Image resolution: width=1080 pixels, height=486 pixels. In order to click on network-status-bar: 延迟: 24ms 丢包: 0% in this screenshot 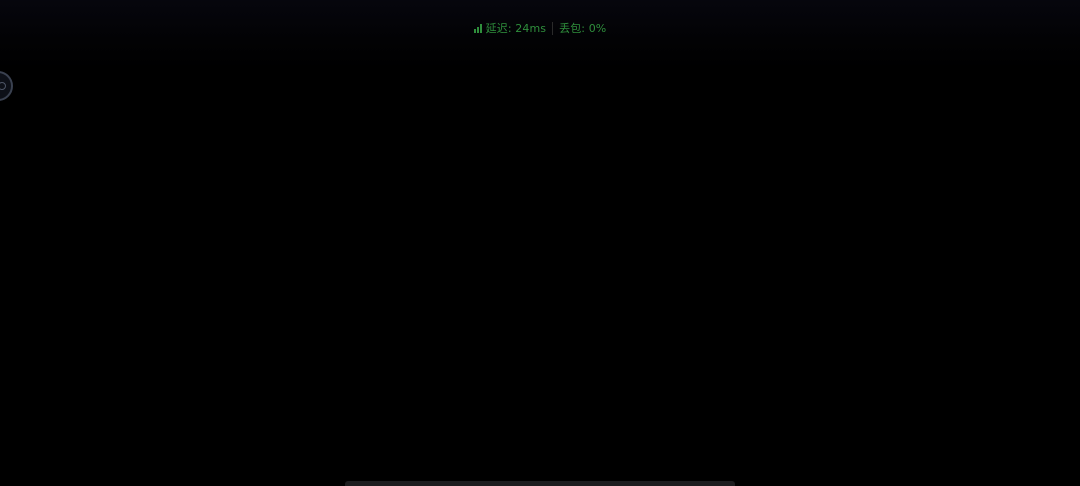, I will do `click(540, 28)`.